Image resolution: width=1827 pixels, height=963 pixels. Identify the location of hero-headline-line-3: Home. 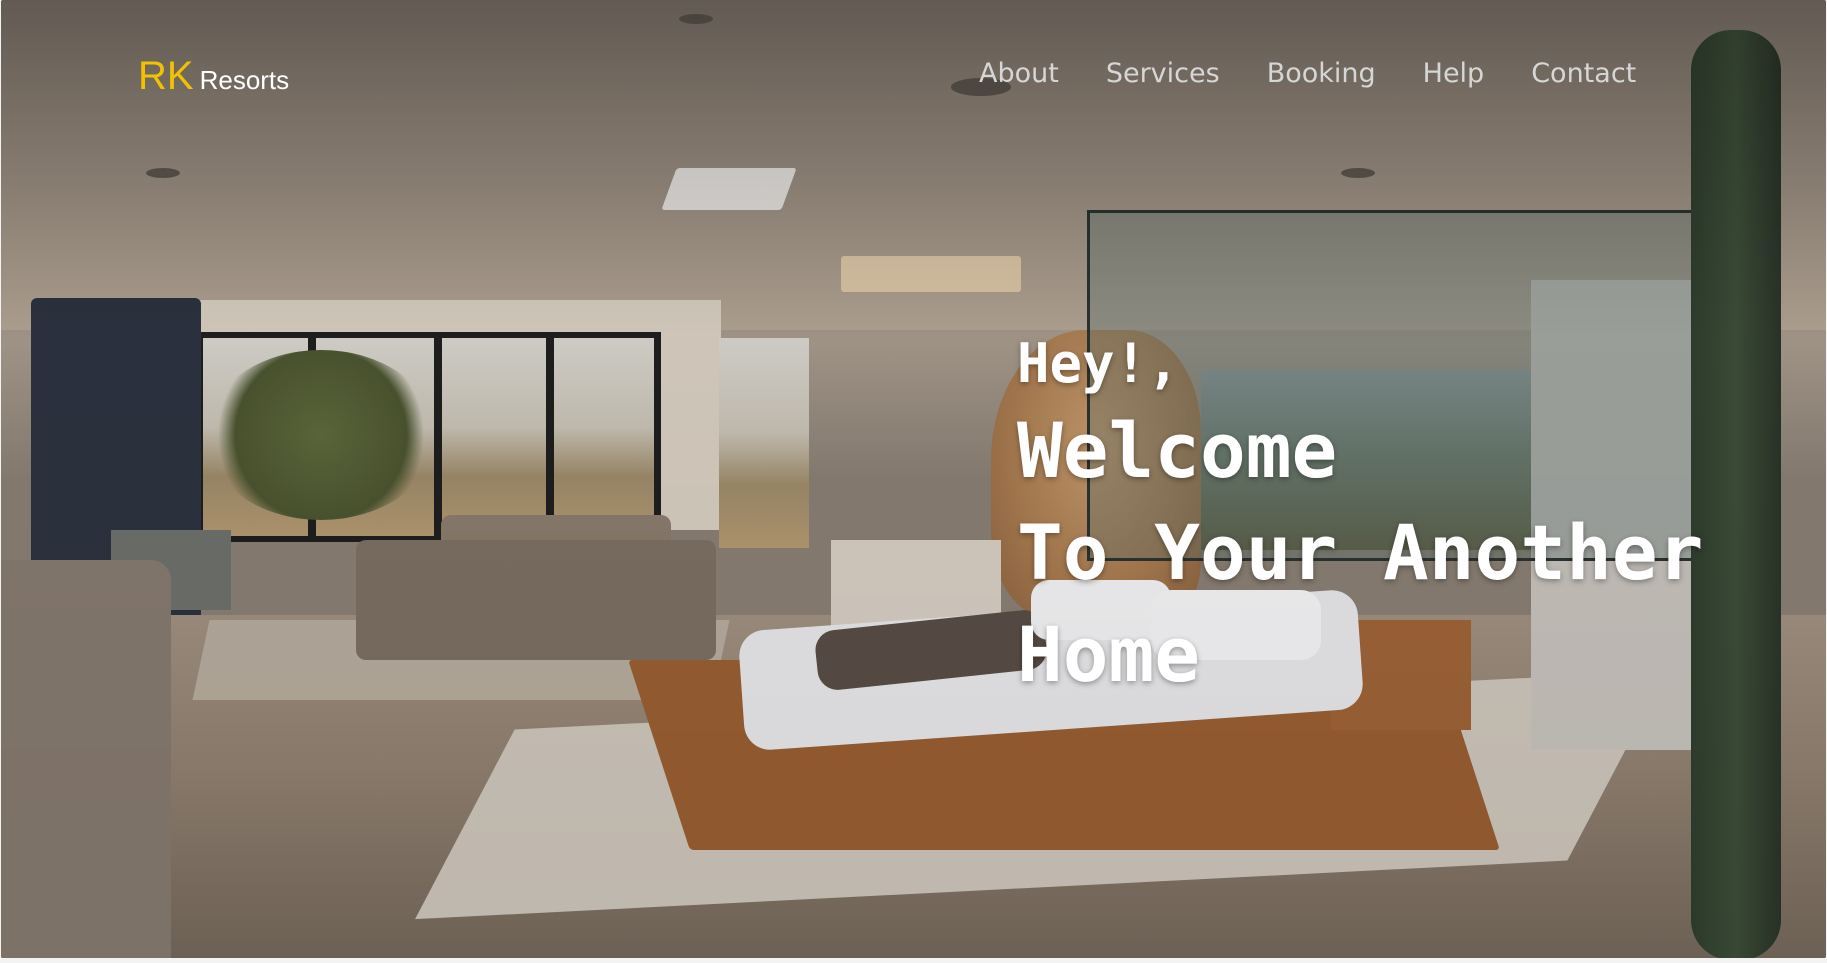
(1109, 654).